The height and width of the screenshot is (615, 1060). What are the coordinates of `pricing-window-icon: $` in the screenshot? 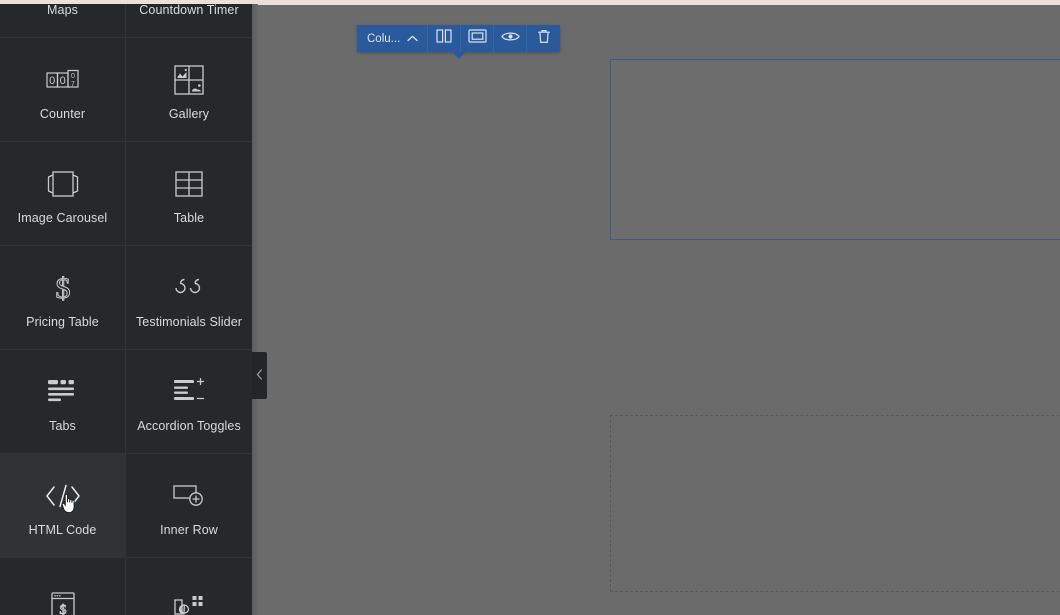 It's located at (63, 600).